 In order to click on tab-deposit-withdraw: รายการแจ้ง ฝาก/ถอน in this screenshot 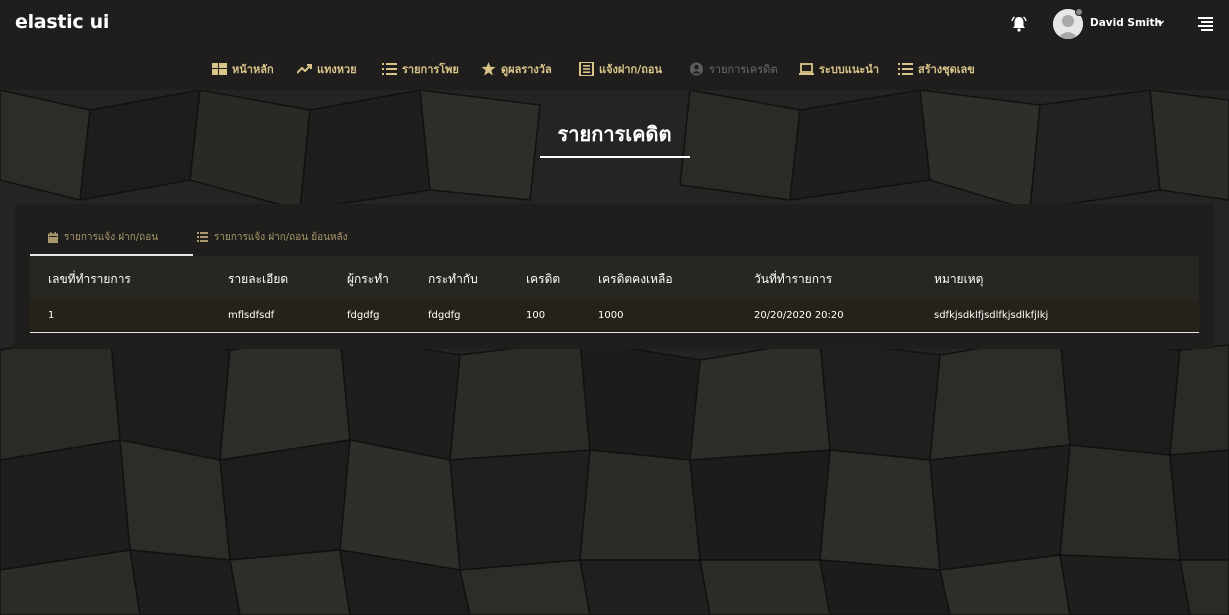, I will do `click(103, 237)`.